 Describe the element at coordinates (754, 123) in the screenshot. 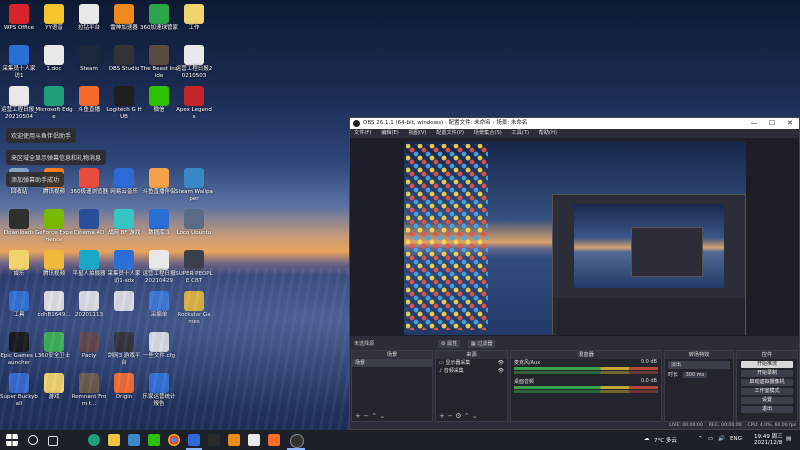

I see `minimize-icon: —` at that location.